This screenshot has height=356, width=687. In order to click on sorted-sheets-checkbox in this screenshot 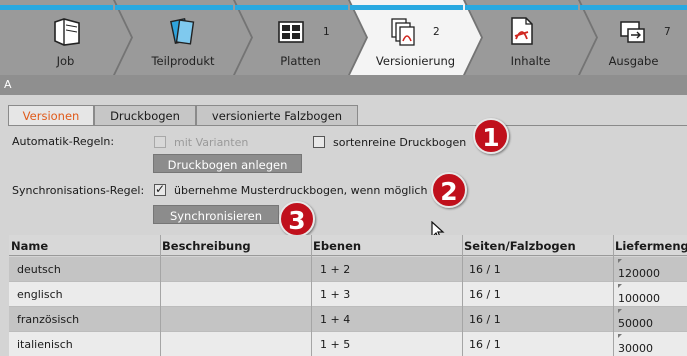, I will do `click(319, 142)`.